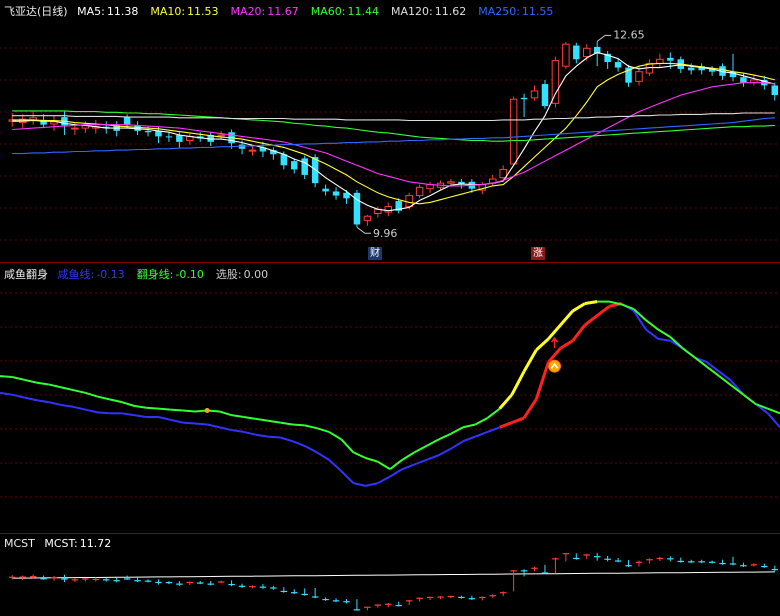 Image resolution: width=780 pixels, height=616 pixels. I want to click on low-marker, so click(363, 230).